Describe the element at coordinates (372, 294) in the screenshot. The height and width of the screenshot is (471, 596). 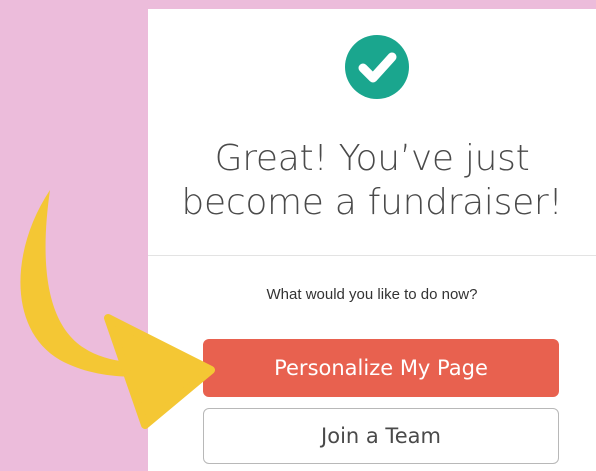
I see `next-step-prompt: What would you like to do now?` at that location.